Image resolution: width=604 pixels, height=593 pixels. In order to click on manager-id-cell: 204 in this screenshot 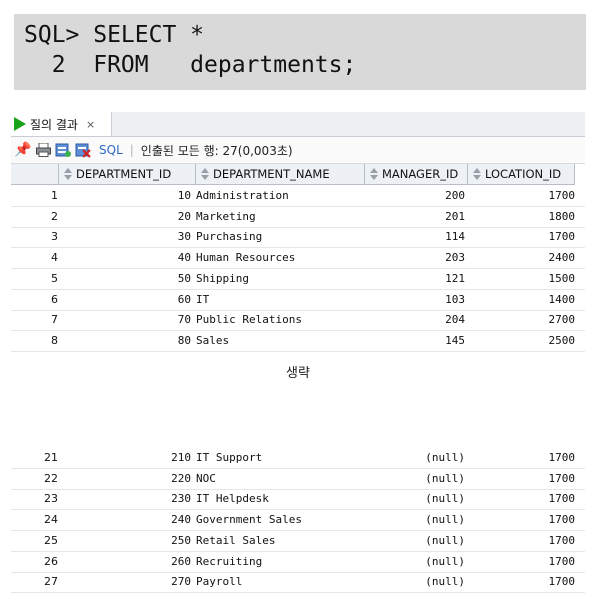, I will do `click(455, 320)`.